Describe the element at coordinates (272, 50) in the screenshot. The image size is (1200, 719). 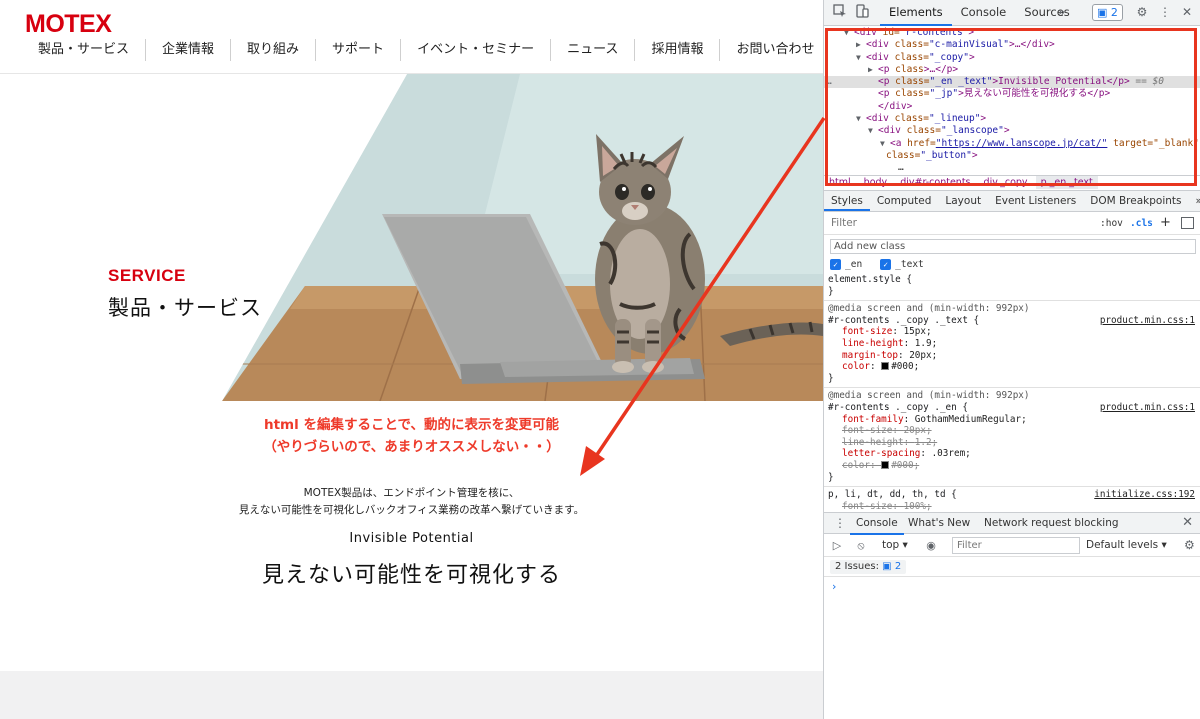
I see `nav-initiatives: 取り組み` at that location.